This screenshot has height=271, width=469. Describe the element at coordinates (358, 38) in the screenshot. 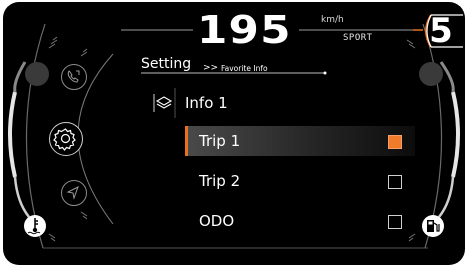

I see `drive-mode-label: SPORT` at that location.